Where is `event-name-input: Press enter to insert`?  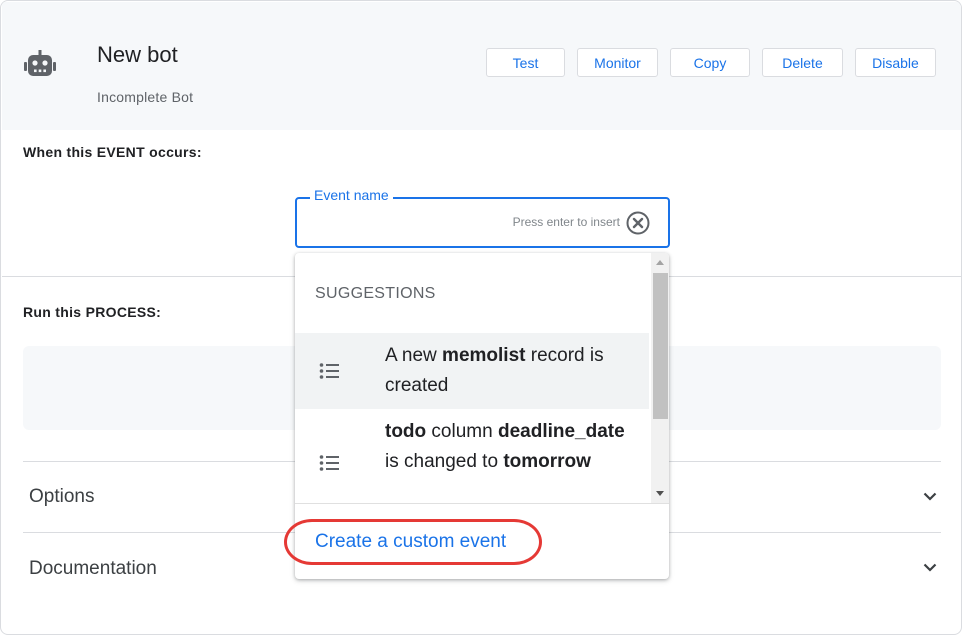
event-name-input: Press enter to insert is located at coordinates (482, 222).